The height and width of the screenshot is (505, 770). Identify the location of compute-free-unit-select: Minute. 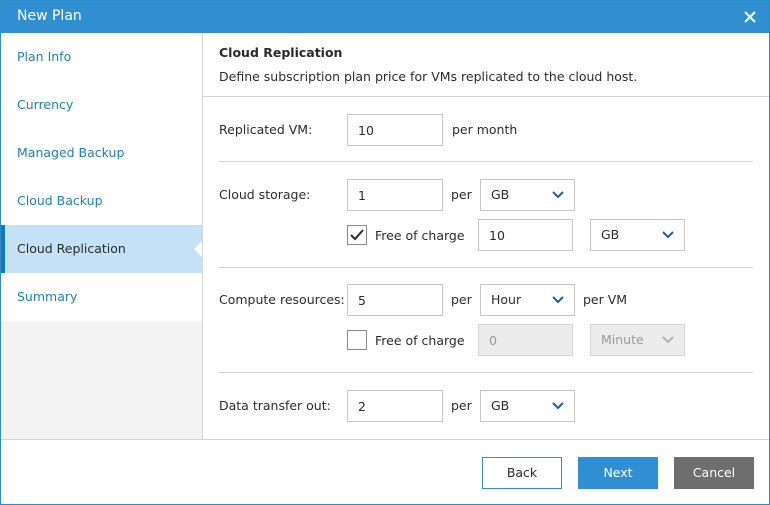
(637, 340).